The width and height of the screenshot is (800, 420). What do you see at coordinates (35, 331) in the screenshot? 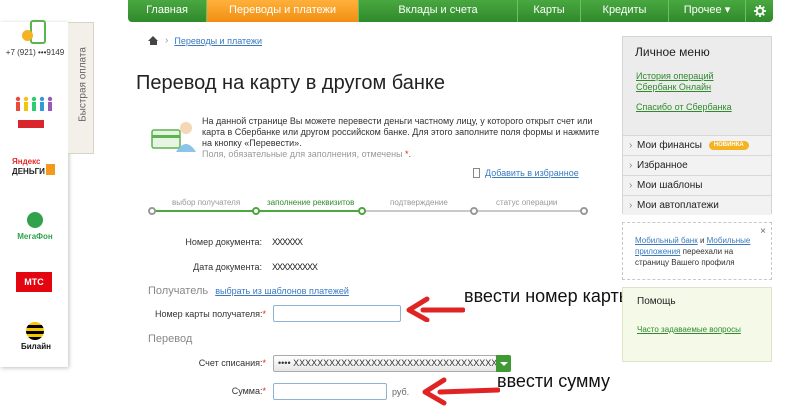
I see `beeline-icon` at bounding box center [35, 331].